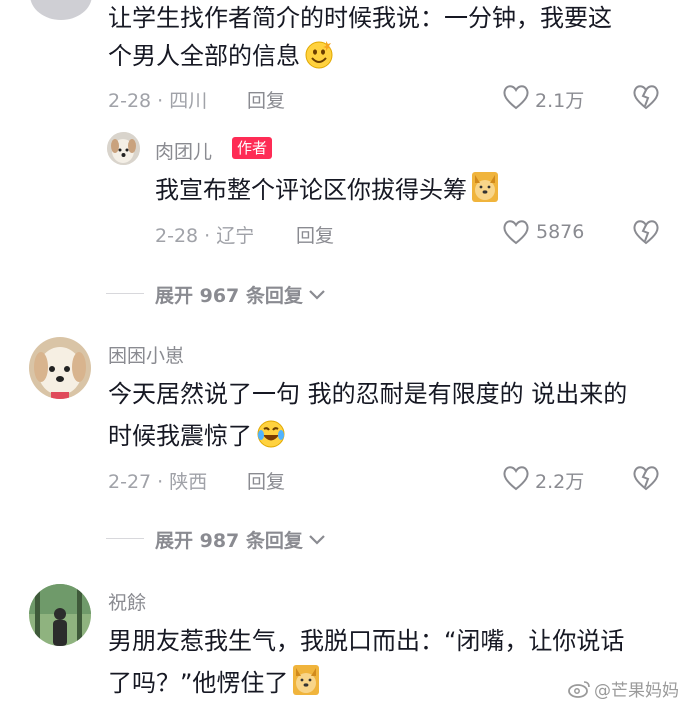 The image size is (690, 707). I want to click on expand-replies-button: 展开 987 条回复, so click(241, 539).